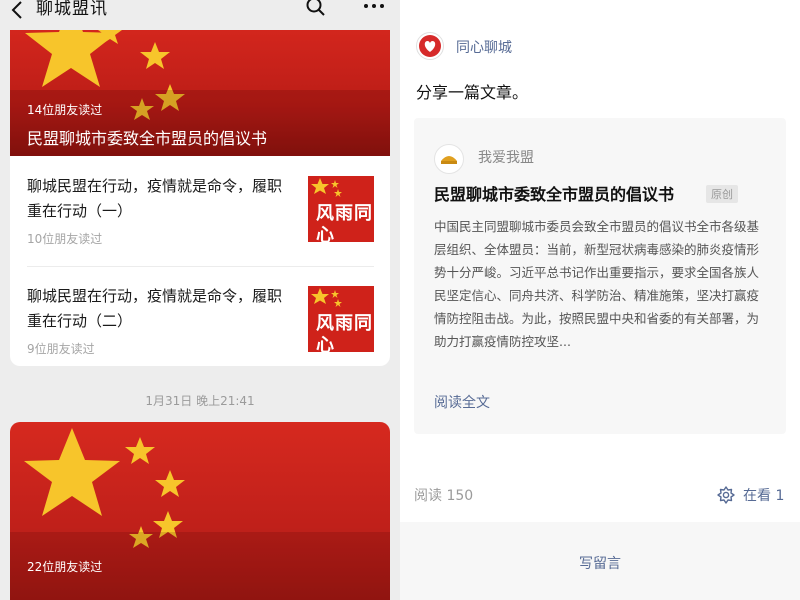  I want to click on page-title: 聊城盟讯, so click(72, 9).